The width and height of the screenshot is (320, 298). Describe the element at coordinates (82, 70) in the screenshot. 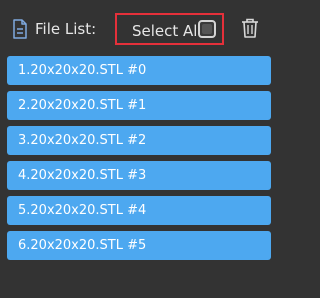

I see `file-name: 1.20x20x20.STL #0` at that location.